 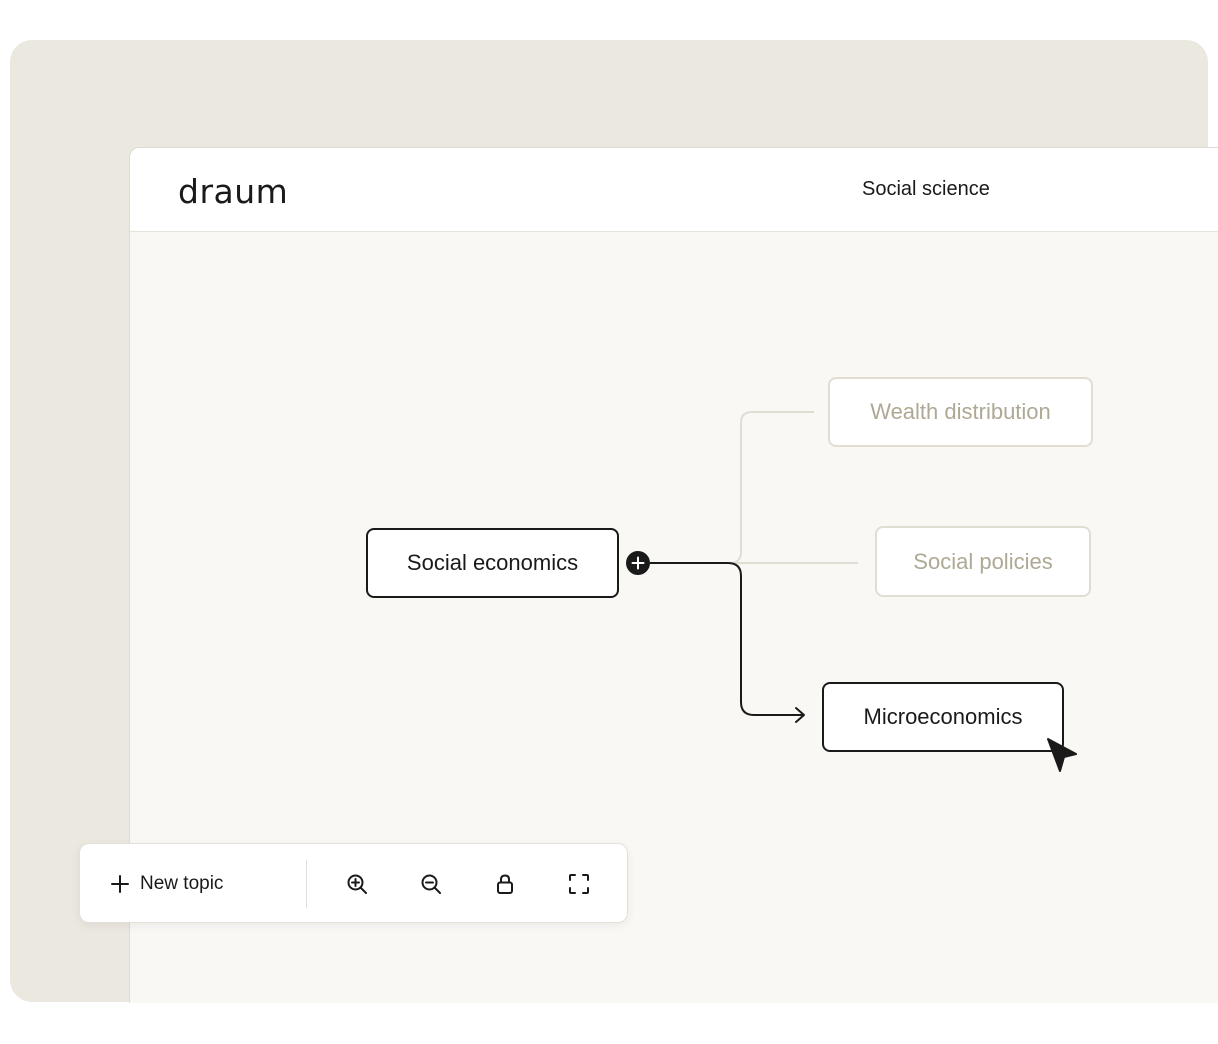 I want to click on node-wealth-distribution: Wealth distribution, so click(x=960, y=412).